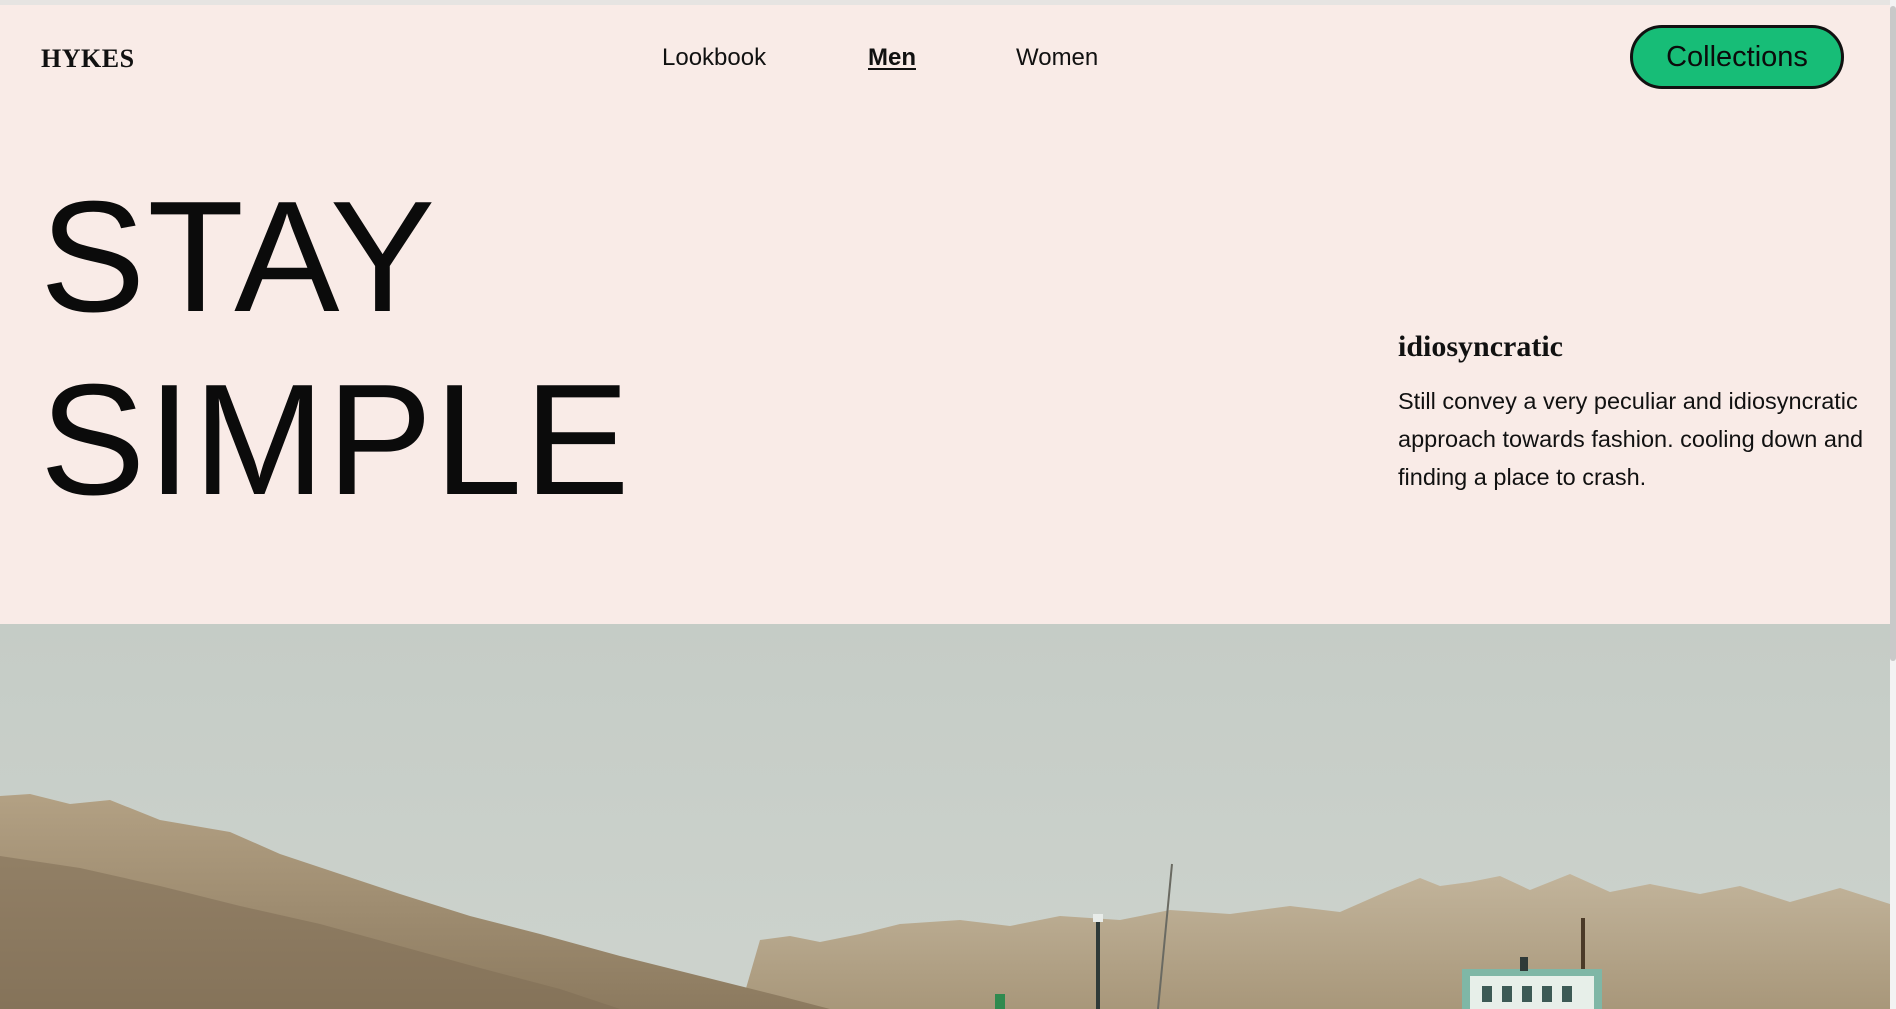  Describe the element at coordinates (1893, 333) in the screenshot. I see `scrollbar-thumb` at that location.